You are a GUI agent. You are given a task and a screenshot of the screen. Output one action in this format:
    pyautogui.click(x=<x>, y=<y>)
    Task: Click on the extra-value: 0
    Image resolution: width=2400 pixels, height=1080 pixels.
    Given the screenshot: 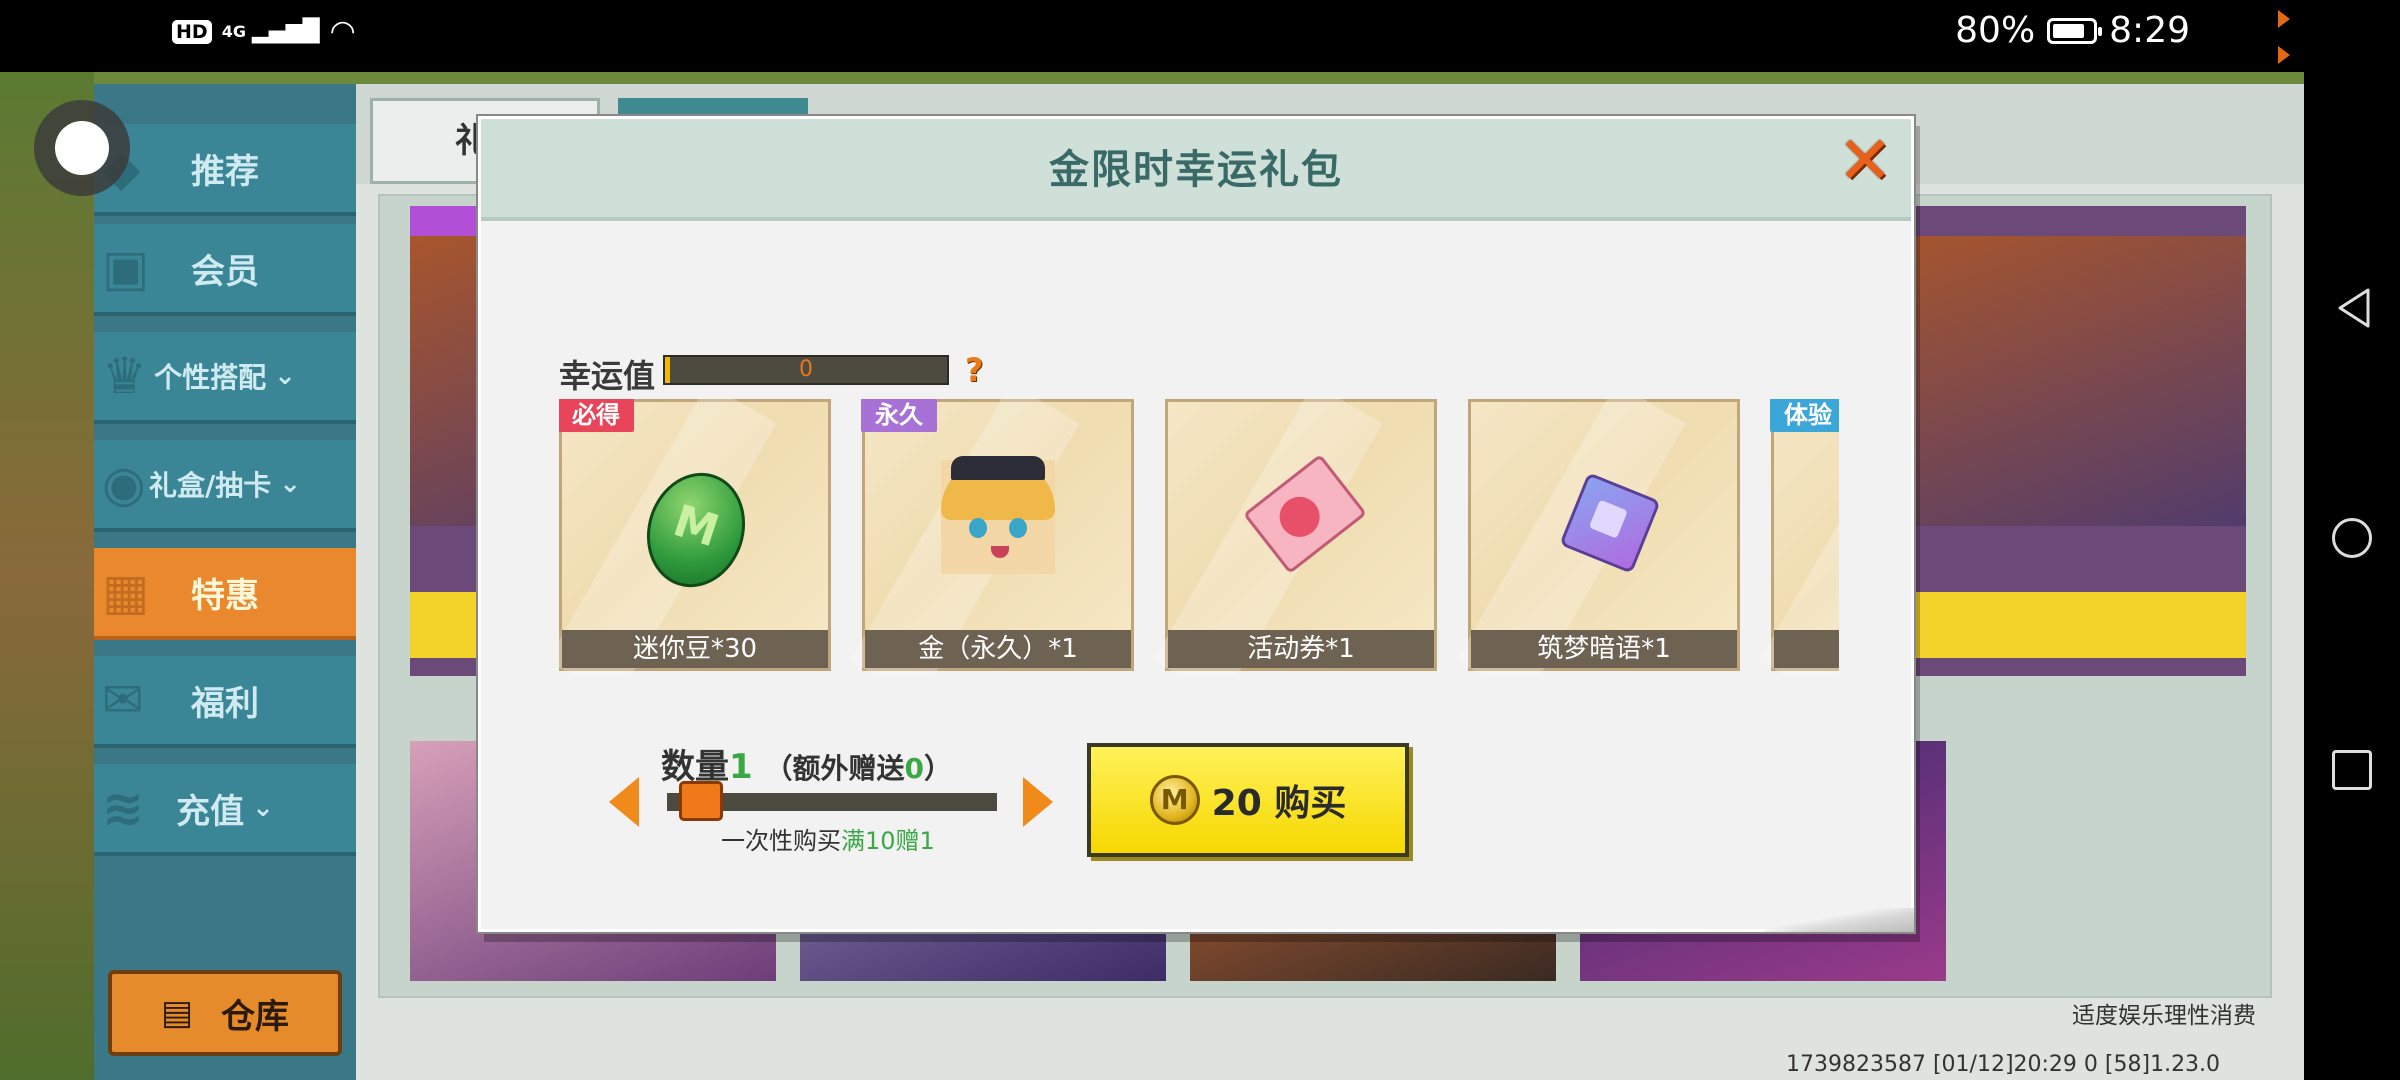 What is the action you would take?
    pyautogui.click(x=914, y=768)
    